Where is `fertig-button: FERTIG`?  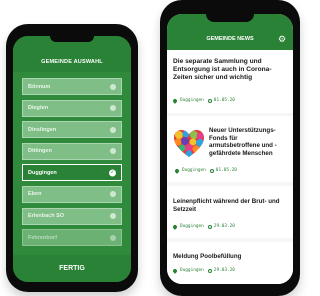
fertig-button: FERTIG is located at coordinates (72, 268).